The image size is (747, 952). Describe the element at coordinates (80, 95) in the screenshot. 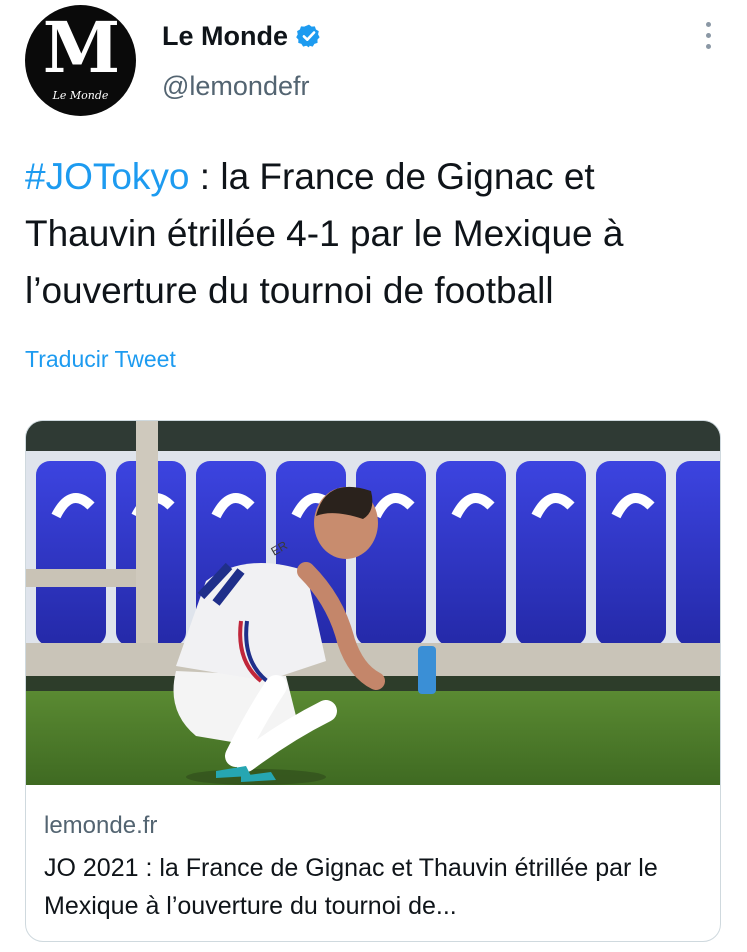

I see `avatar-logo-wordmark: Le Monde` at that location.